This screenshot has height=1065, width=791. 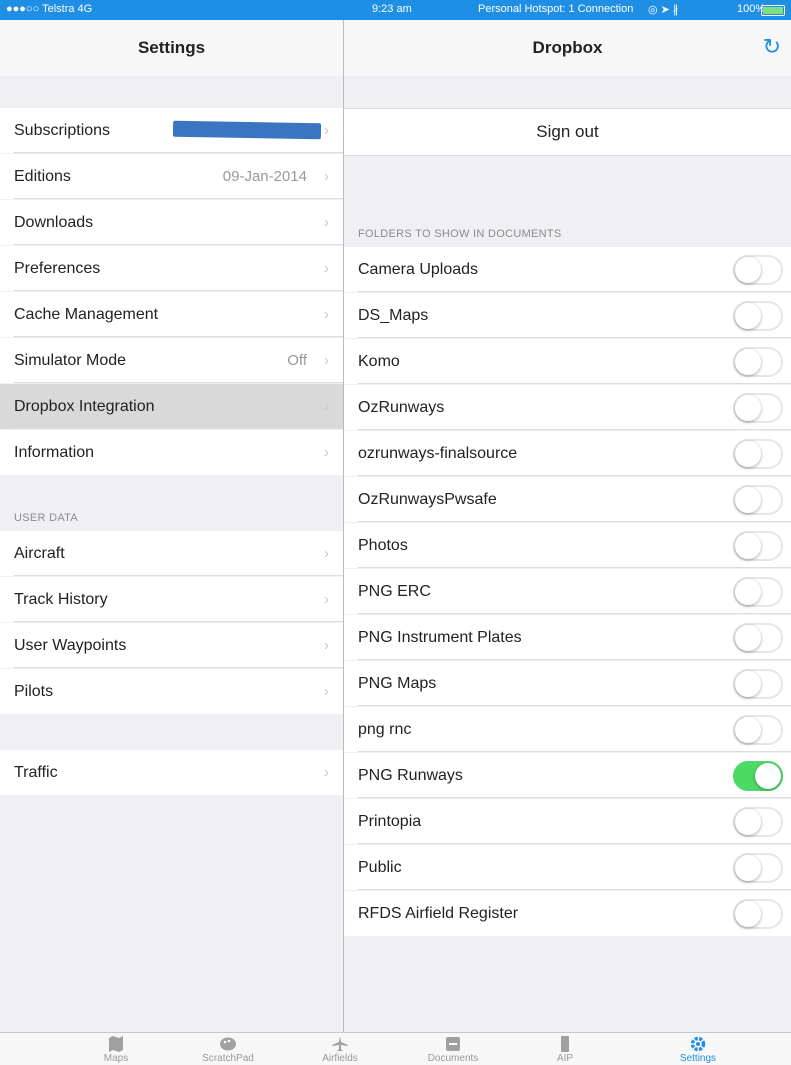 I want to click on tab-settings: Settings, so click(x=698, y=1048).